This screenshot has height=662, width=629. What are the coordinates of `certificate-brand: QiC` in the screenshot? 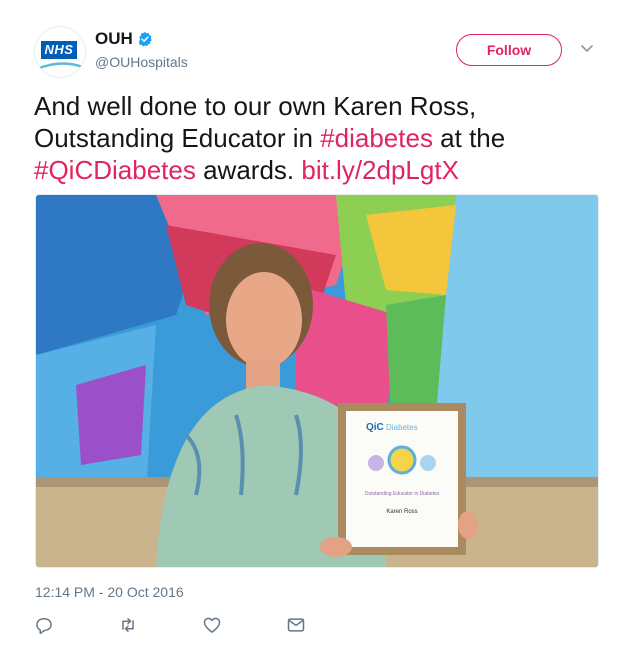 It's located at (375, 427).